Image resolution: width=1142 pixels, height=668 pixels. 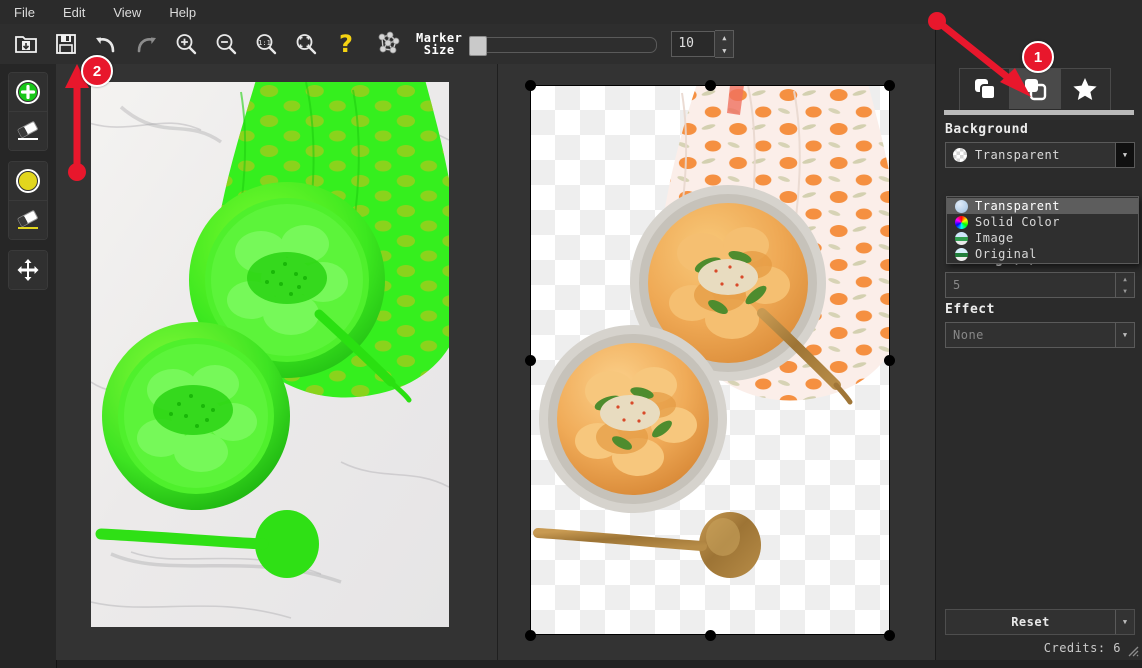 I want to click on zoom-out-button, so click(x=226, y=44).